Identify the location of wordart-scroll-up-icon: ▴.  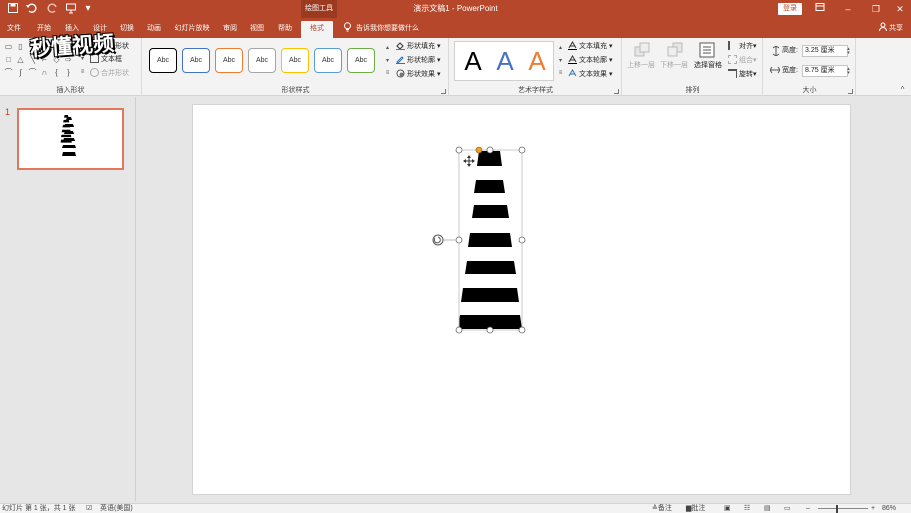
(560, 48).